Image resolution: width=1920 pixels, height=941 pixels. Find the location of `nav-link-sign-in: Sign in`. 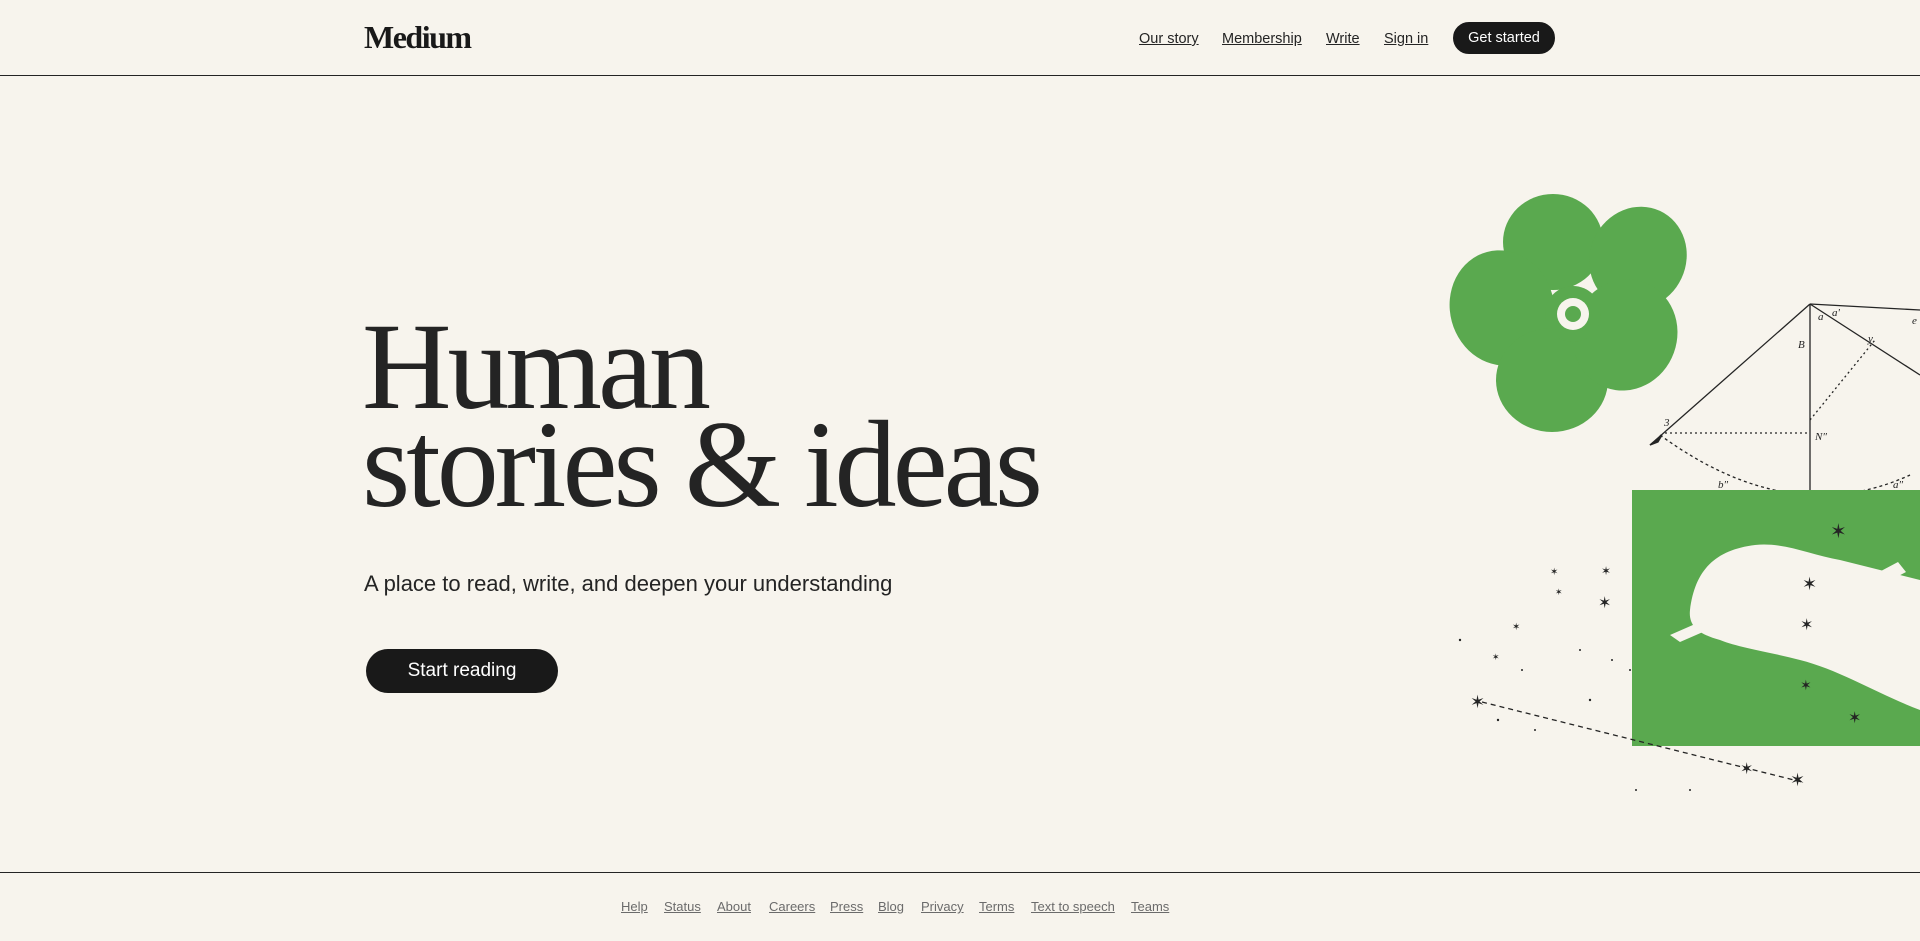

nav-link-sign-in: Sign in is located at coordinates (1406, 39).